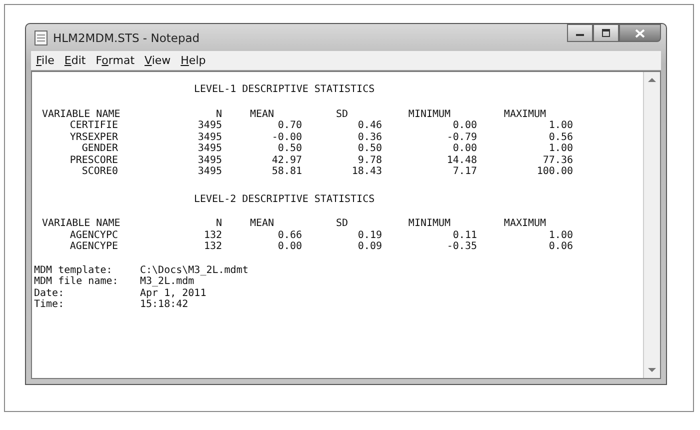  What do you see at coordinates (369, 137) in the screenshot?
I see `table-cell-text: 0.36` at bounding box center [369, 137].